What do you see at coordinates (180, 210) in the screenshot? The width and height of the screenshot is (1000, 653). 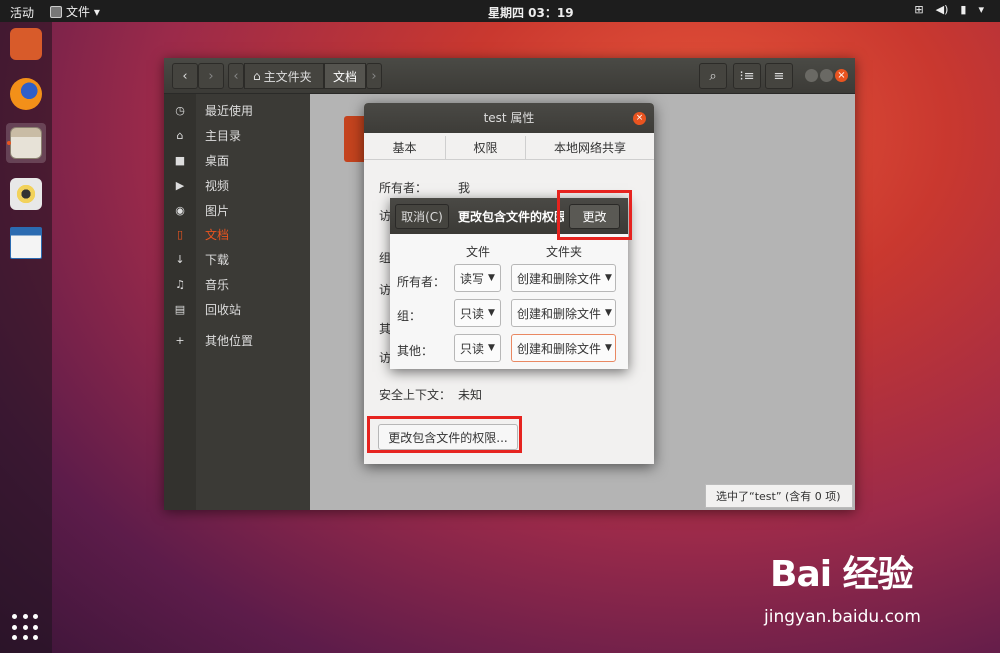 I see `camera-icon: ◉` at bounding box center [180, 210].